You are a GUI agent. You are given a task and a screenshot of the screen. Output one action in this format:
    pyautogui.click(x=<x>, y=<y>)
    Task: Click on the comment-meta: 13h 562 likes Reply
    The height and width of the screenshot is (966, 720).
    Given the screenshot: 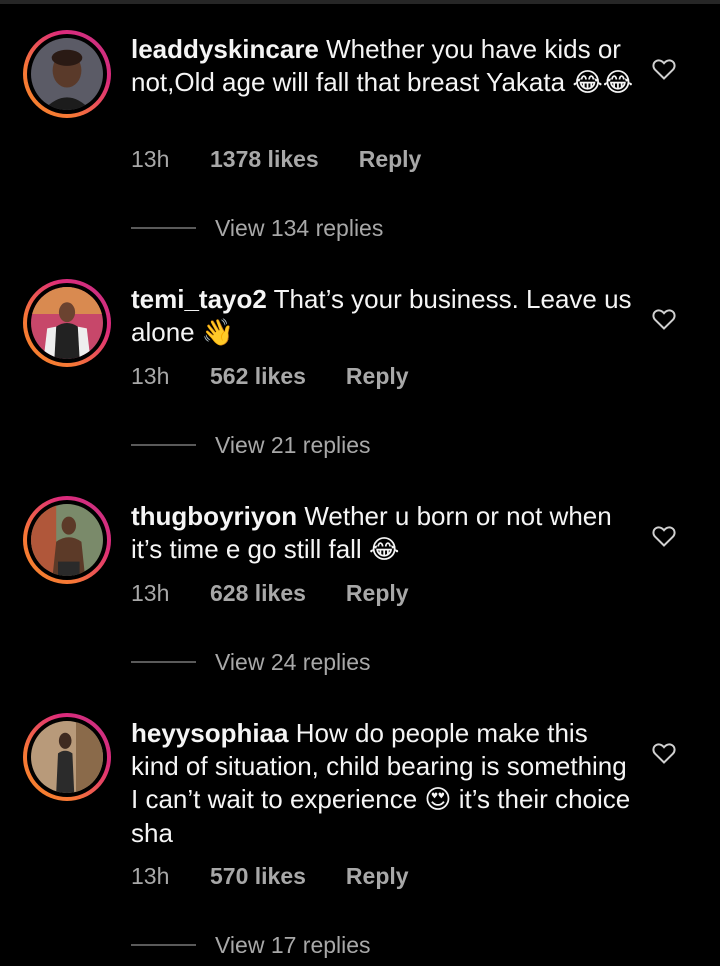 What is the action you would take?
    pyautogui.click(x=270, y=376)
    